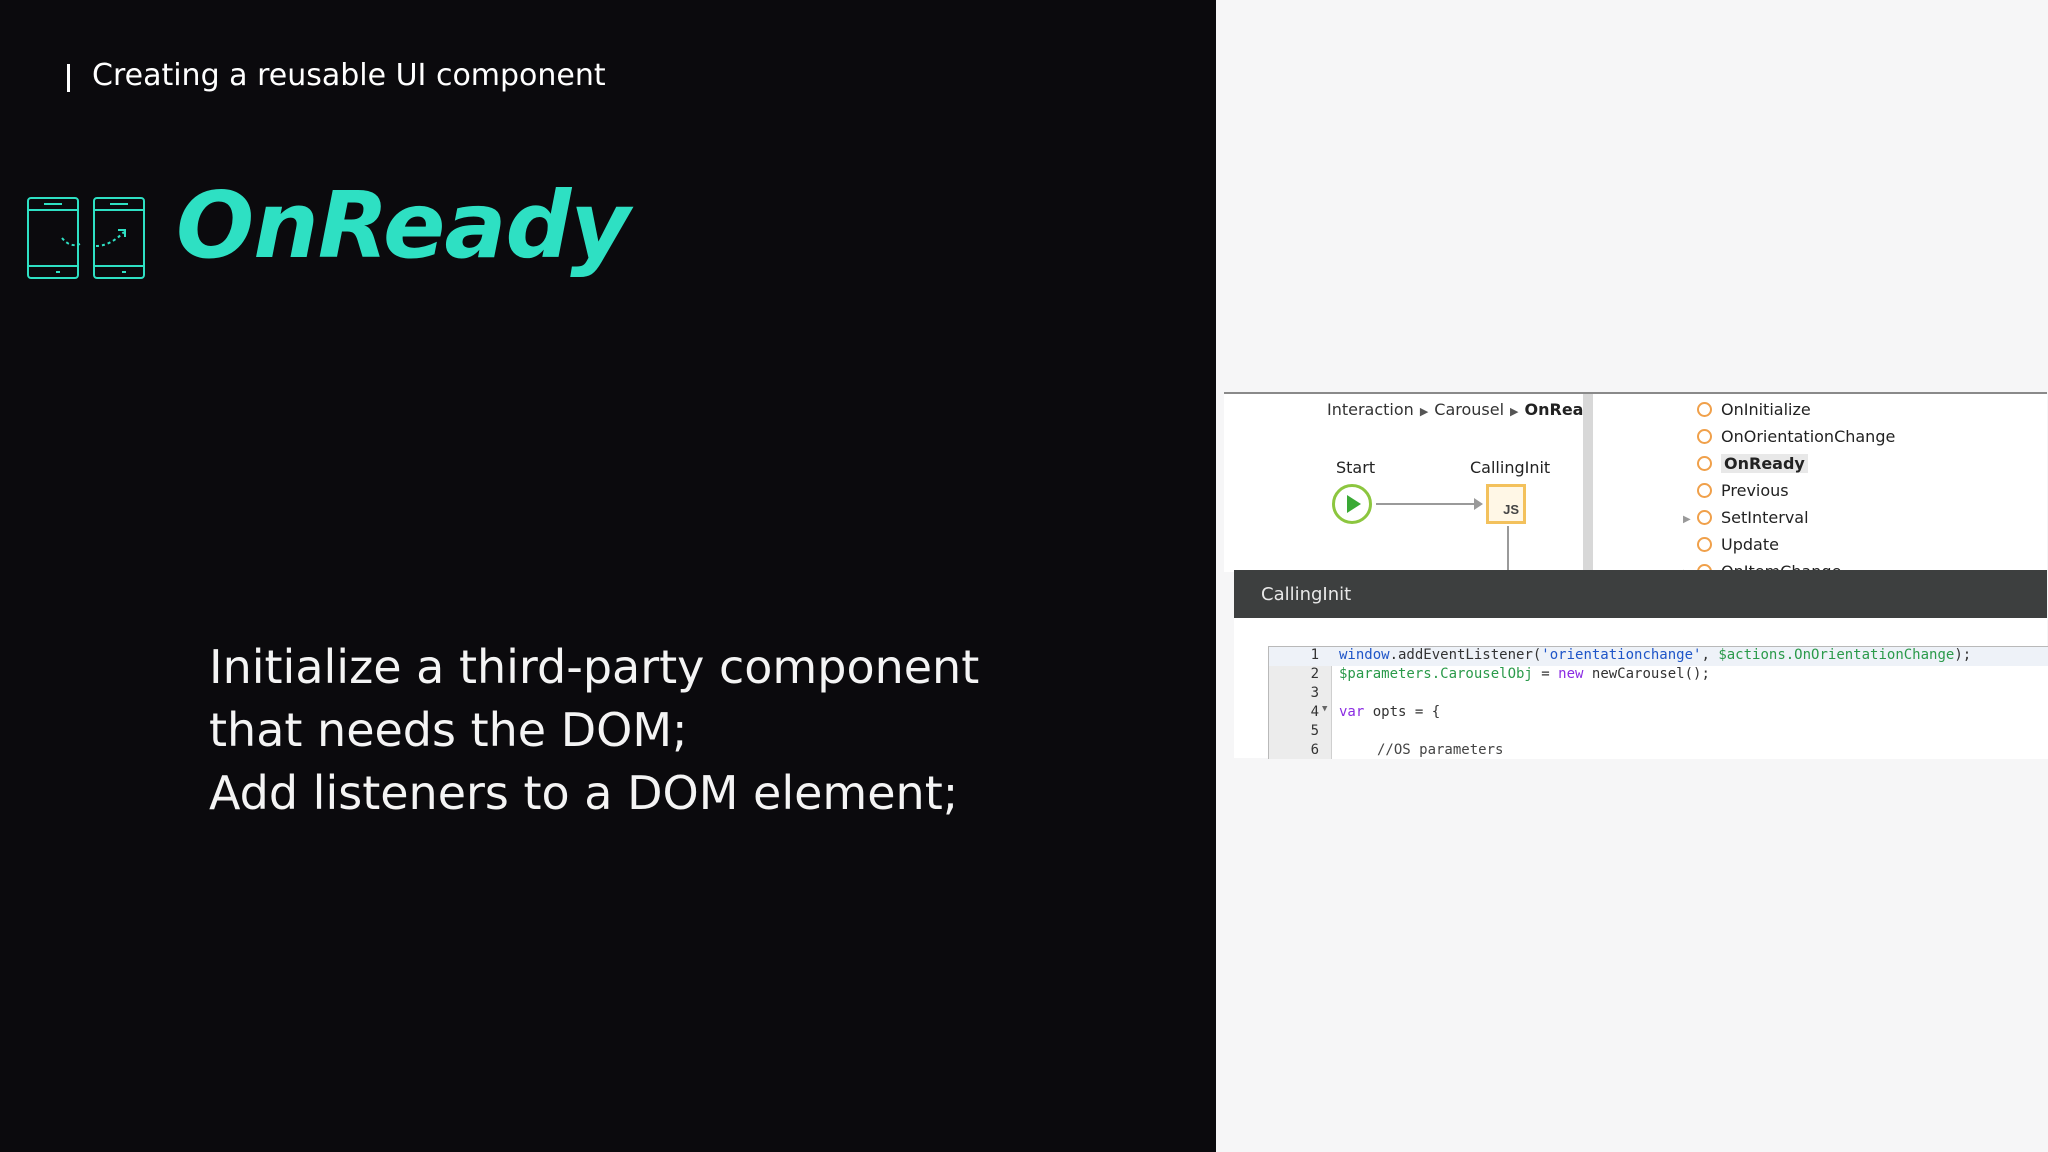 The image size is (2048, 1152). I want to click on phone-rotation-icon, so click(86, 238).